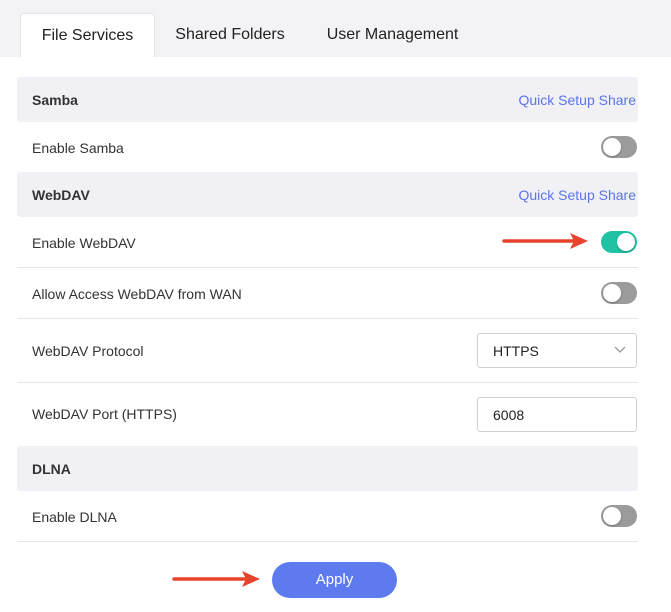  I want to click on tab-shared-folders: Shared Folders, so click(230, 35).